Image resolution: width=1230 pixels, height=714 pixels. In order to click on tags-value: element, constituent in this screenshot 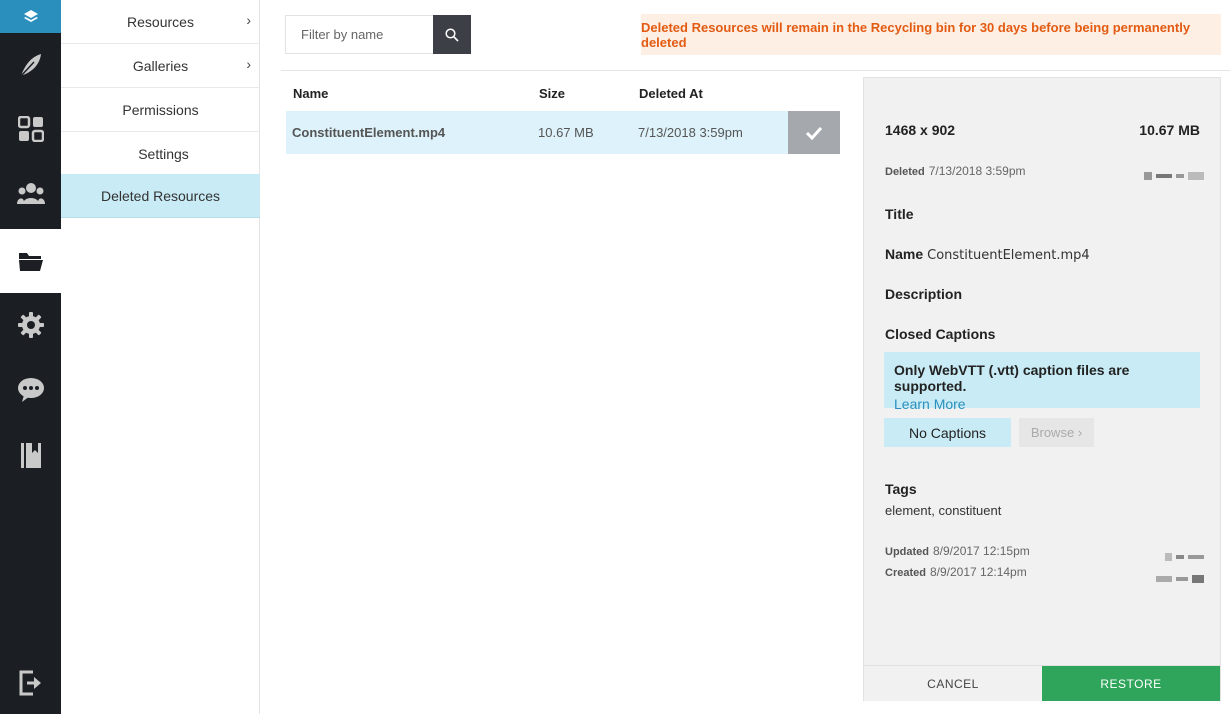, I will do `click(943, 510)`.